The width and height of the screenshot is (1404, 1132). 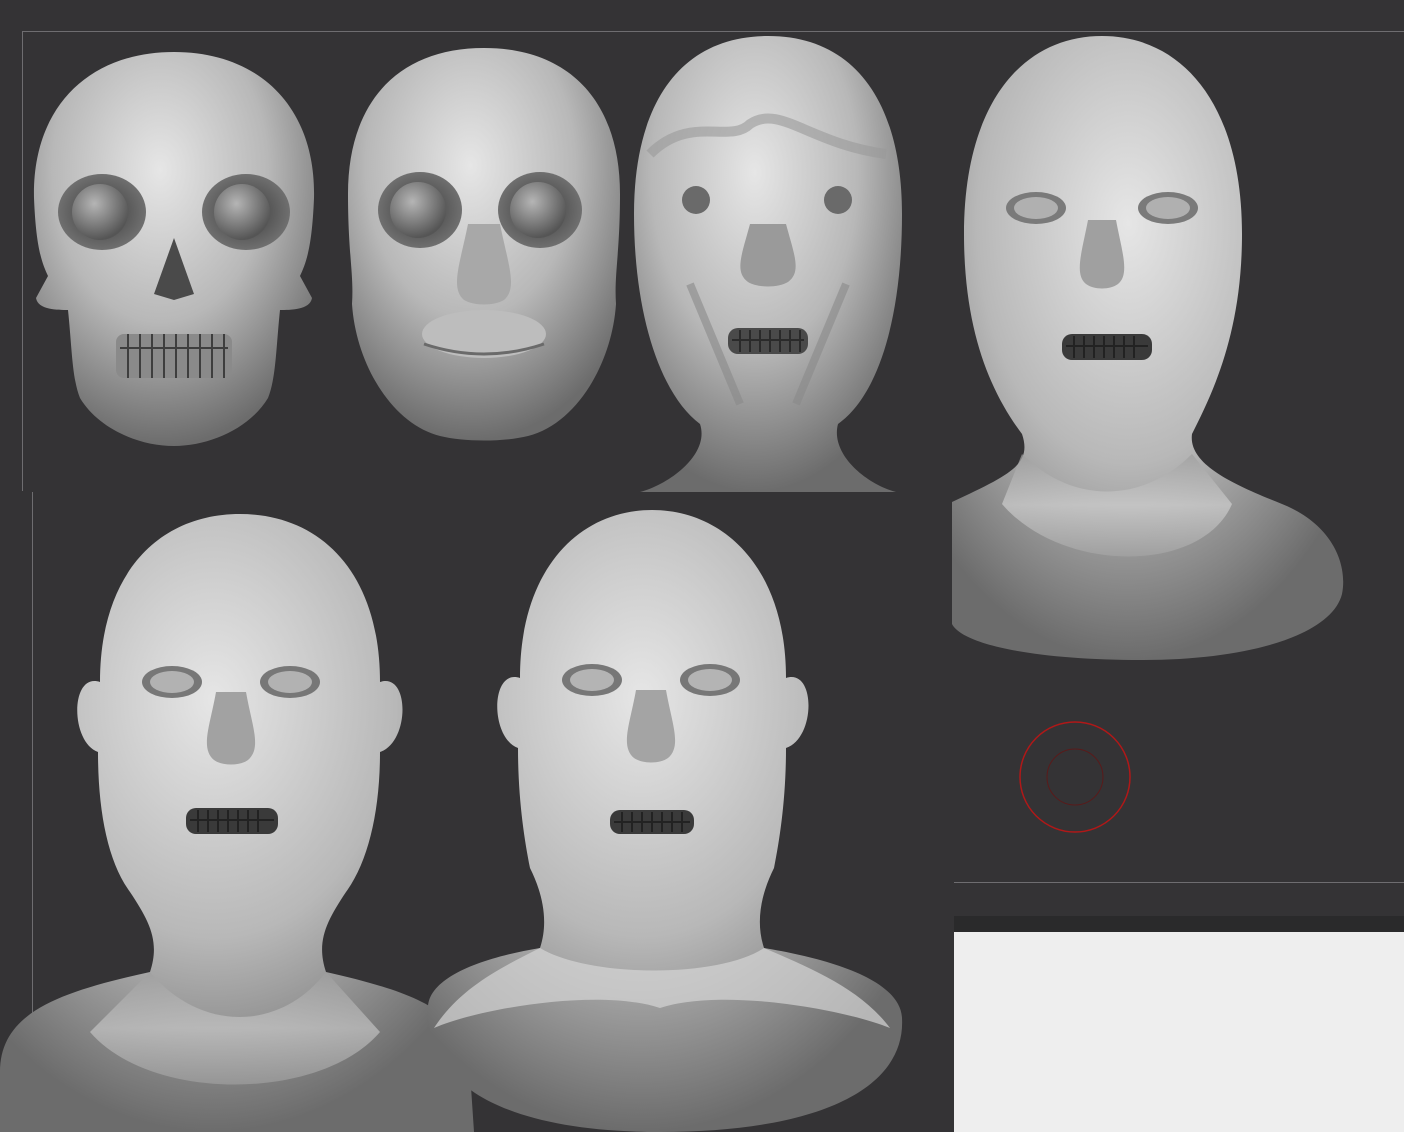 What do you see at coordinates (1179, 924) in the screenshot?
I see `panel-divider` at bounding box center [1179, 924].